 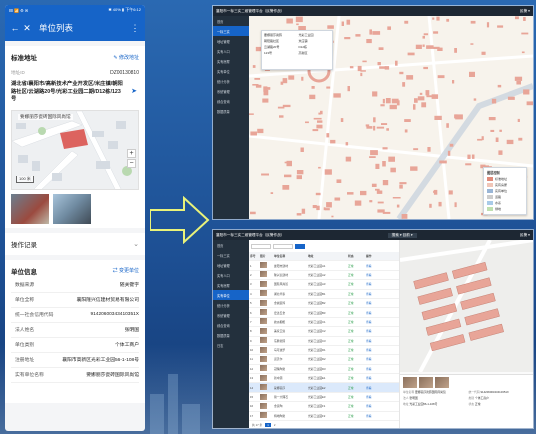 What do you see at coordinates (27, 28) in the screenshot?
I see `close-icon: ✕` at bounding box center [27, 28].